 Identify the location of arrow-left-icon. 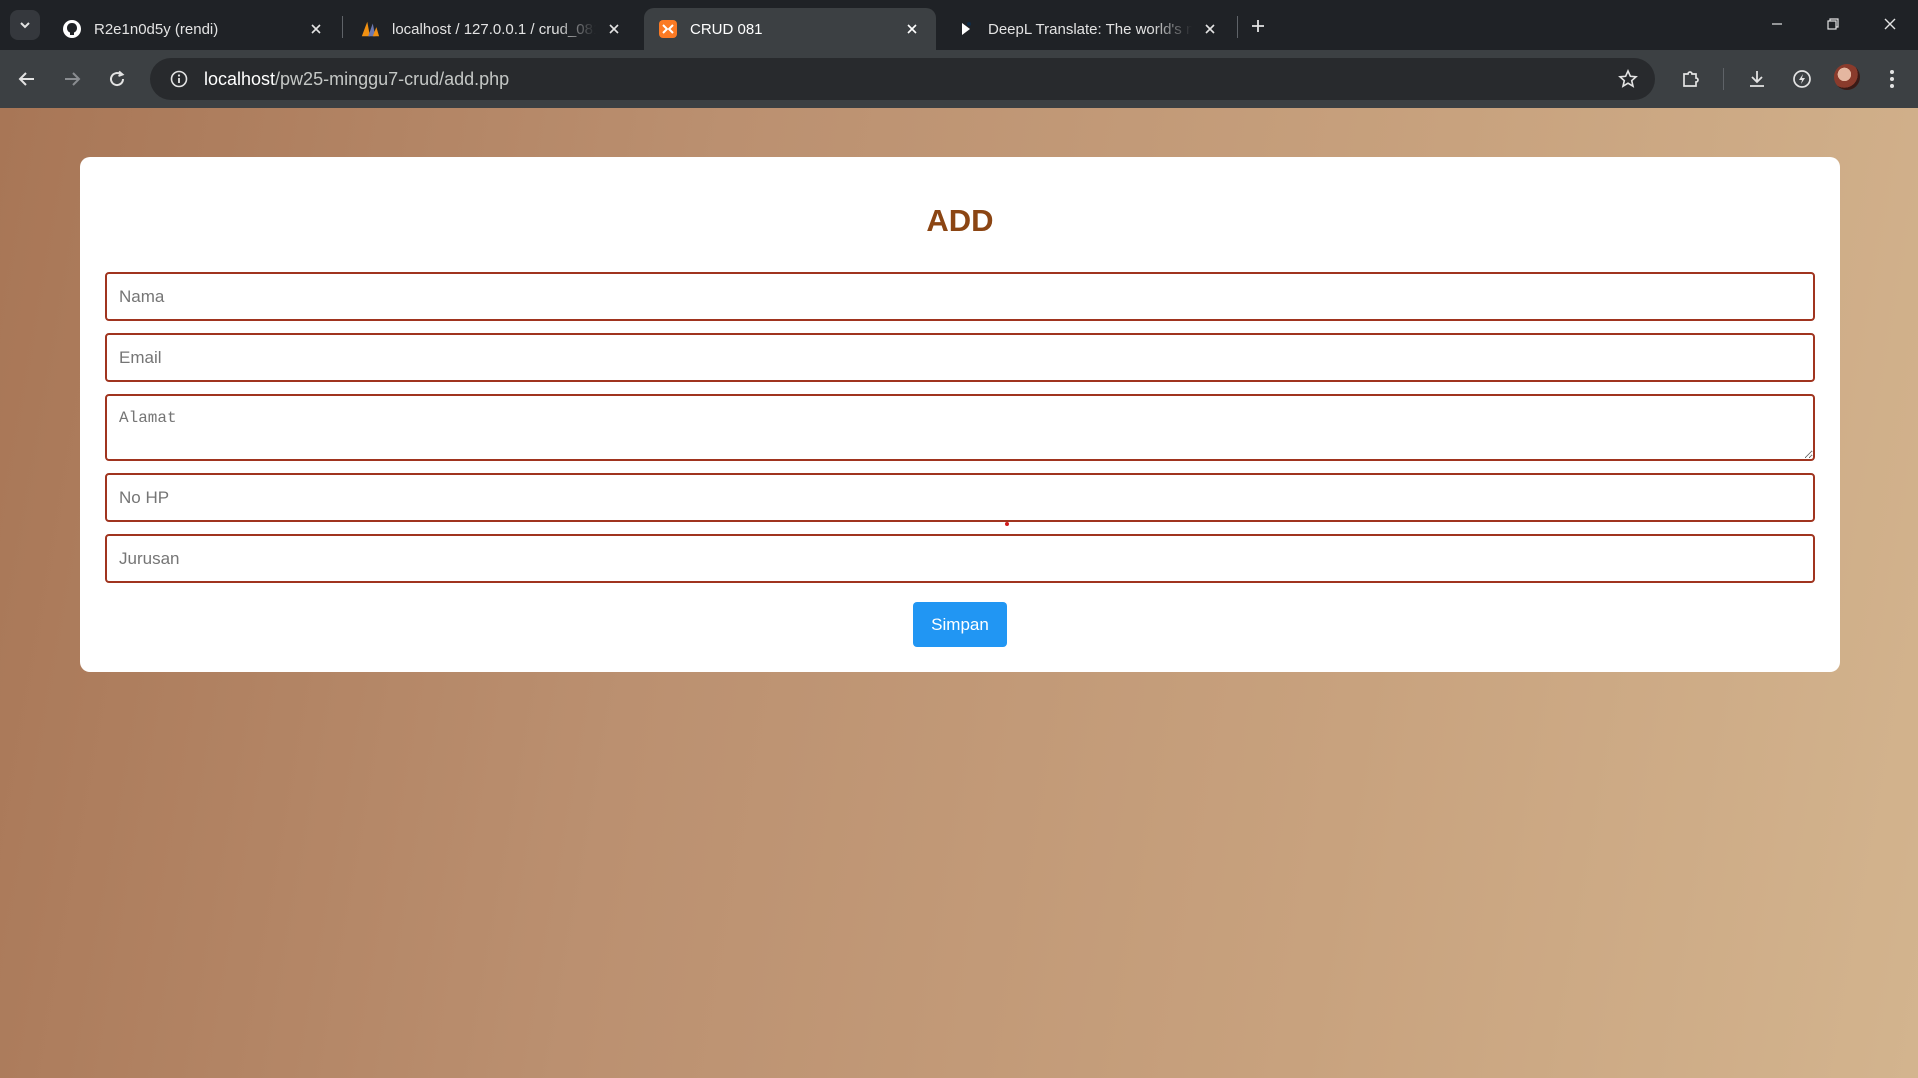
(26, 79).